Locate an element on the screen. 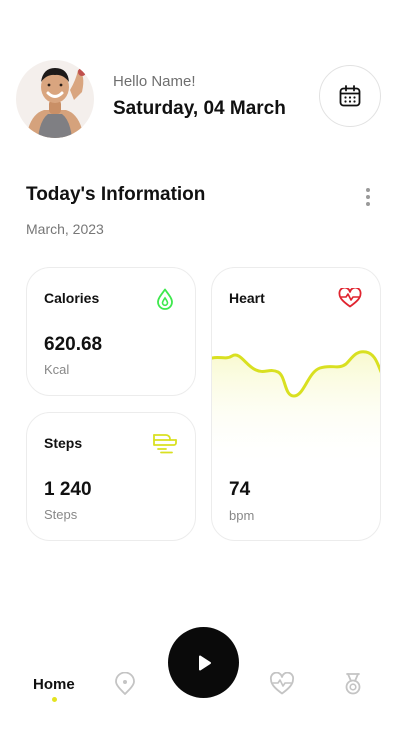 Image resolution: width=408 pixels, height=740 pixels. heart-pulse-icon is located at coordinates (350, 299).